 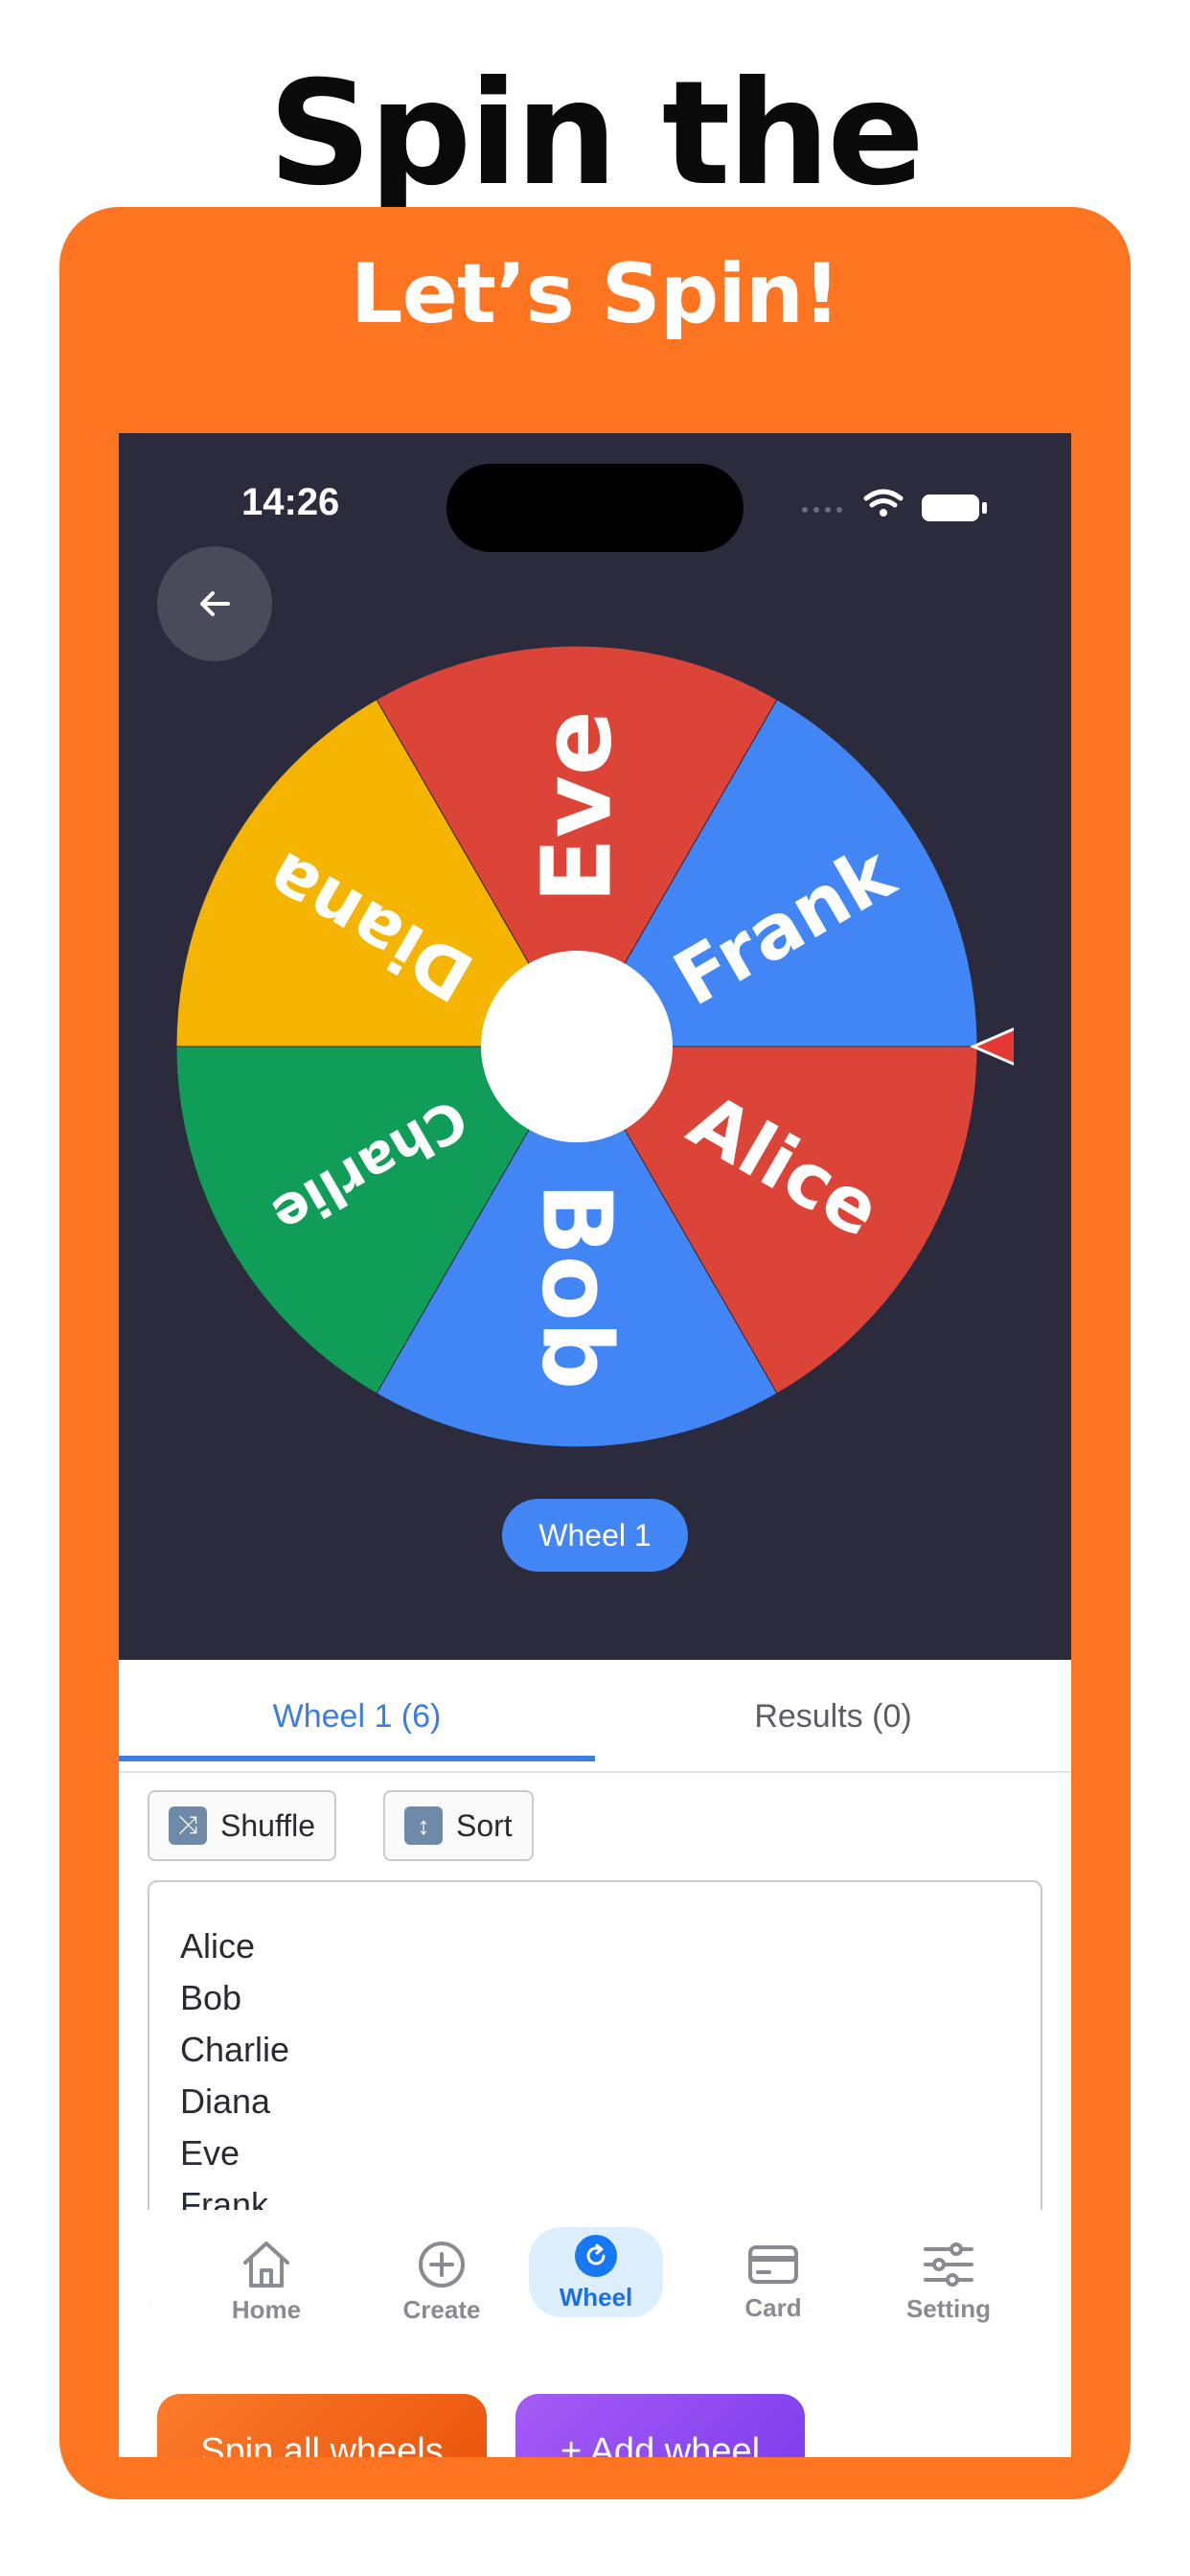 What do you see at coordinates (833, 1716) in the screenshot?
I see `tab-results: Results (0)` at bounding box center [833, 1716].